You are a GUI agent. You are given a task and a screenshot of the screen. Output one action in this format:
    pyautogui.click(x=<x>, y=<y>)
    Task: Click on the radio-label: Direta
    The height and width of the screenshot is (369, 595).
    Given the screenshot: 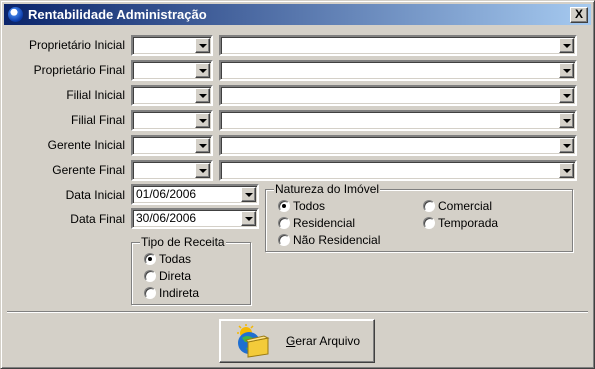 What is the action you would take?
    pyautogui.click(x=175, y=276)
    